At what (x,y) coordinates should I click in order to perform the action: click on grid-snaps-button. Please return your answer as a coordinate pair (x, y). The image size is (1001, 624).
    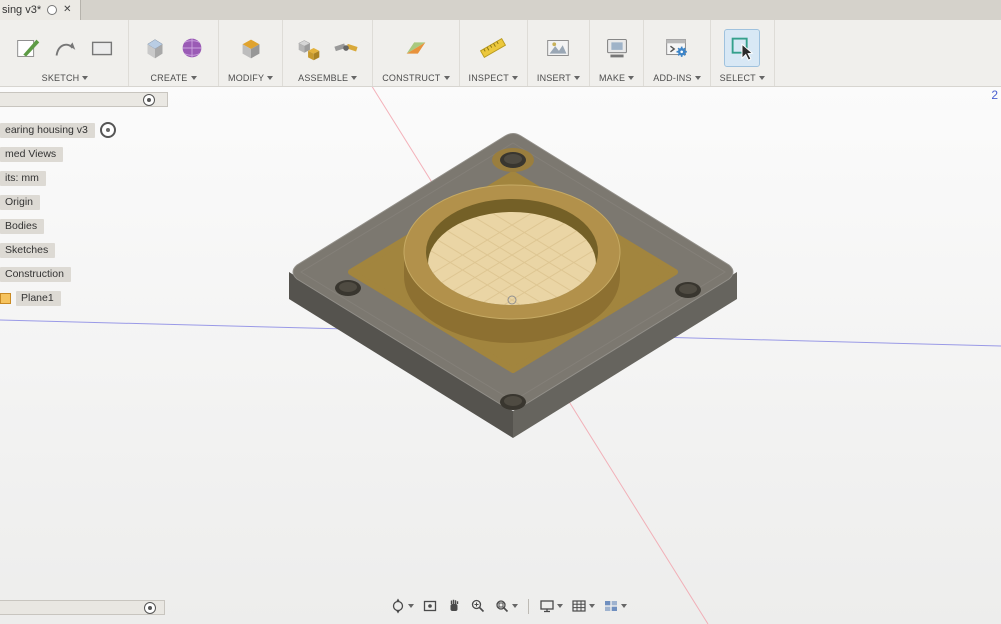
    Looking at the image, I should click on (583, 606).